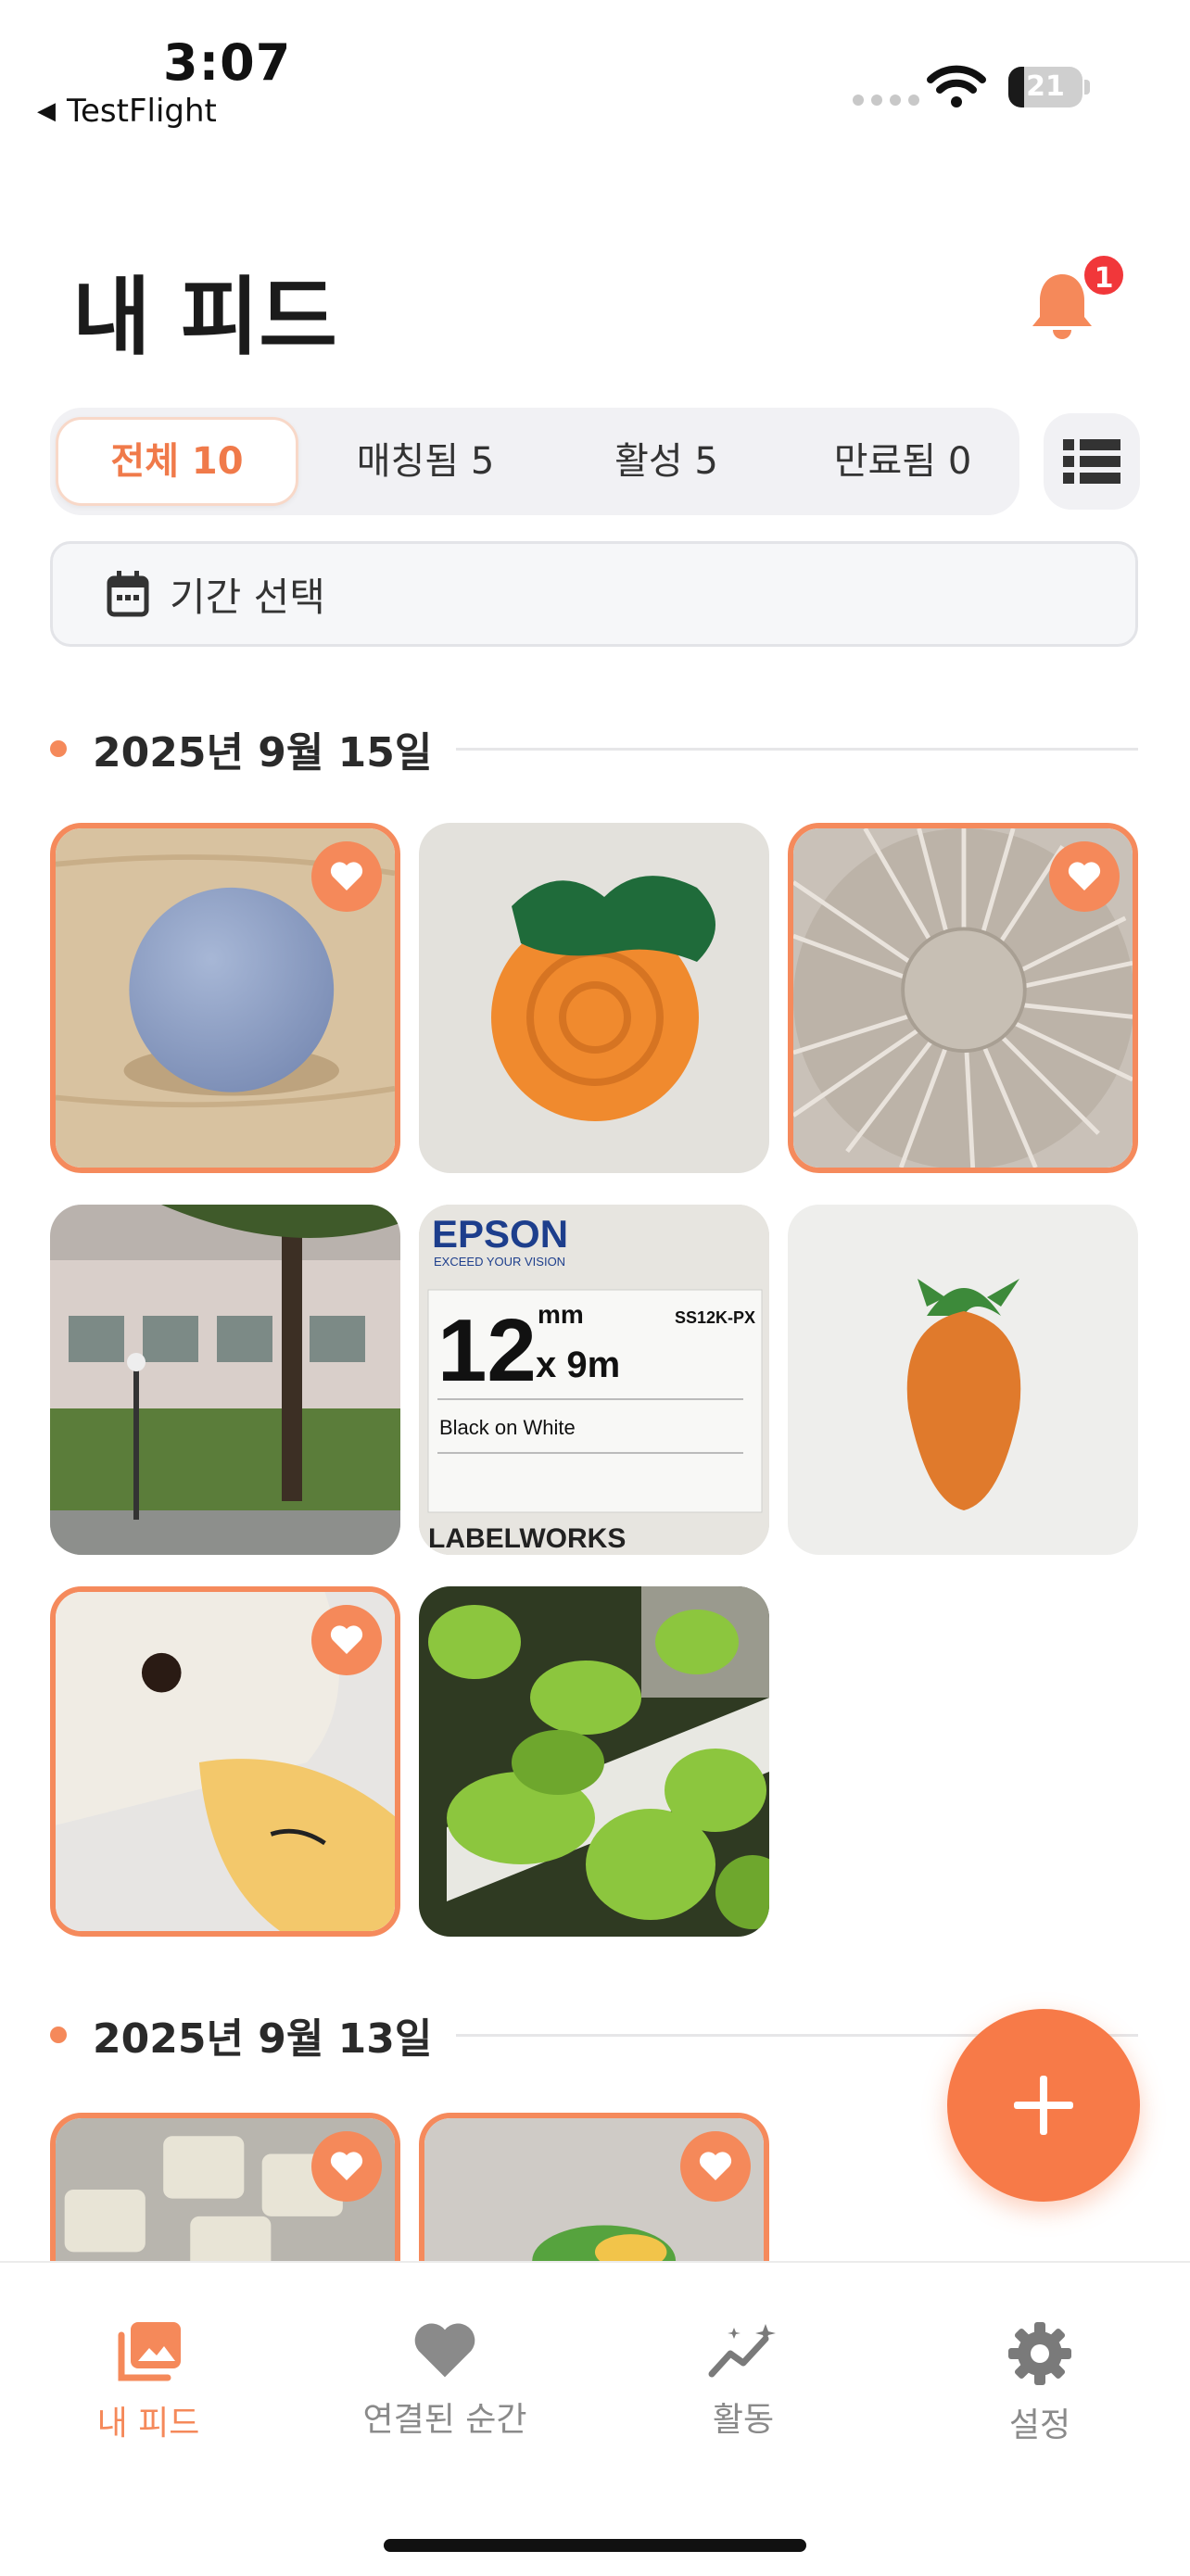 Image resolution: width=1190 pixels, height=2576 pixels. Describe the element at coordinates (666, 462) in the screenshot. I see `tab-active: 활성 5` at that location.